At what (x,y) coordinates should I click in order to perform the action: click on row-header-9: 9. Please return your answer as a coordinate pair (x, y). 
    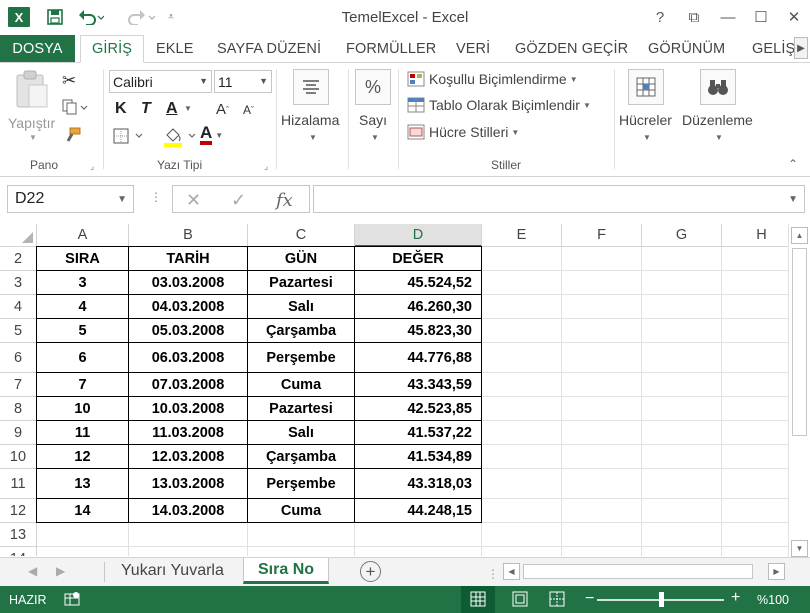
    Looking at the image, I should click on (18, 433).